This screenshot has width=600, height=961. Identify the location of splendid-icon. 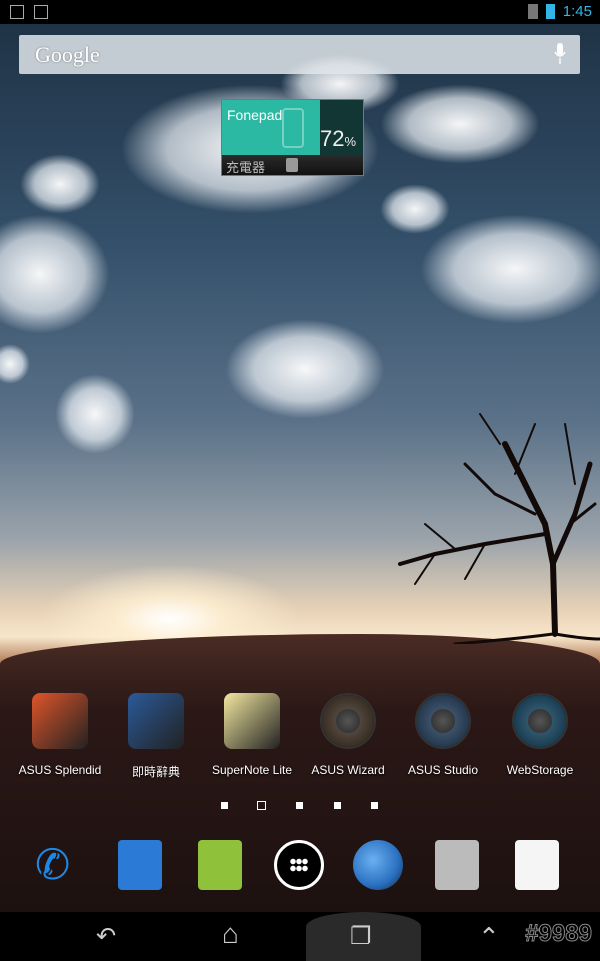
(60, 721).